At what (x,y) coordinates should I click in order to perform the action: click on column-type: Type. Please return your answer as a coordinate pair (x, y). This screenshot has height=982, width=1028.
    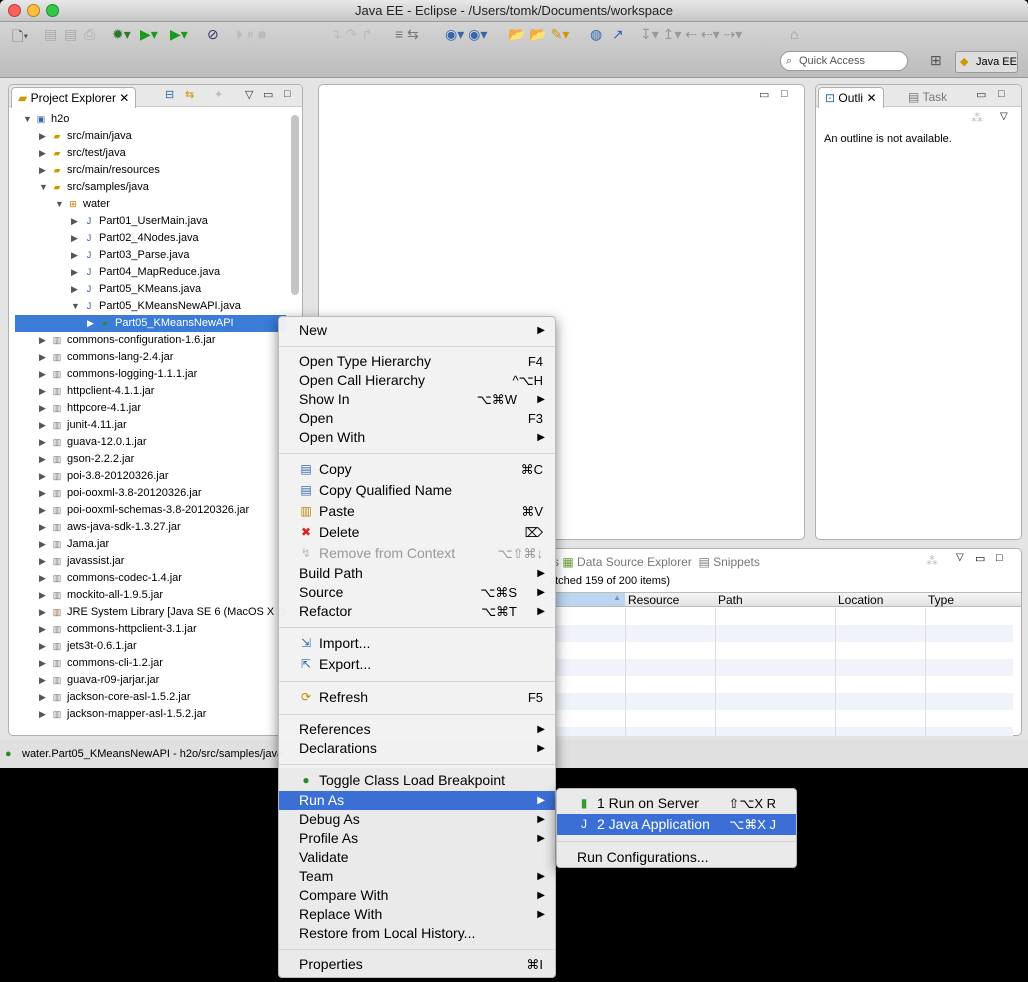
    Looking at the image, I should click on (941, 600).